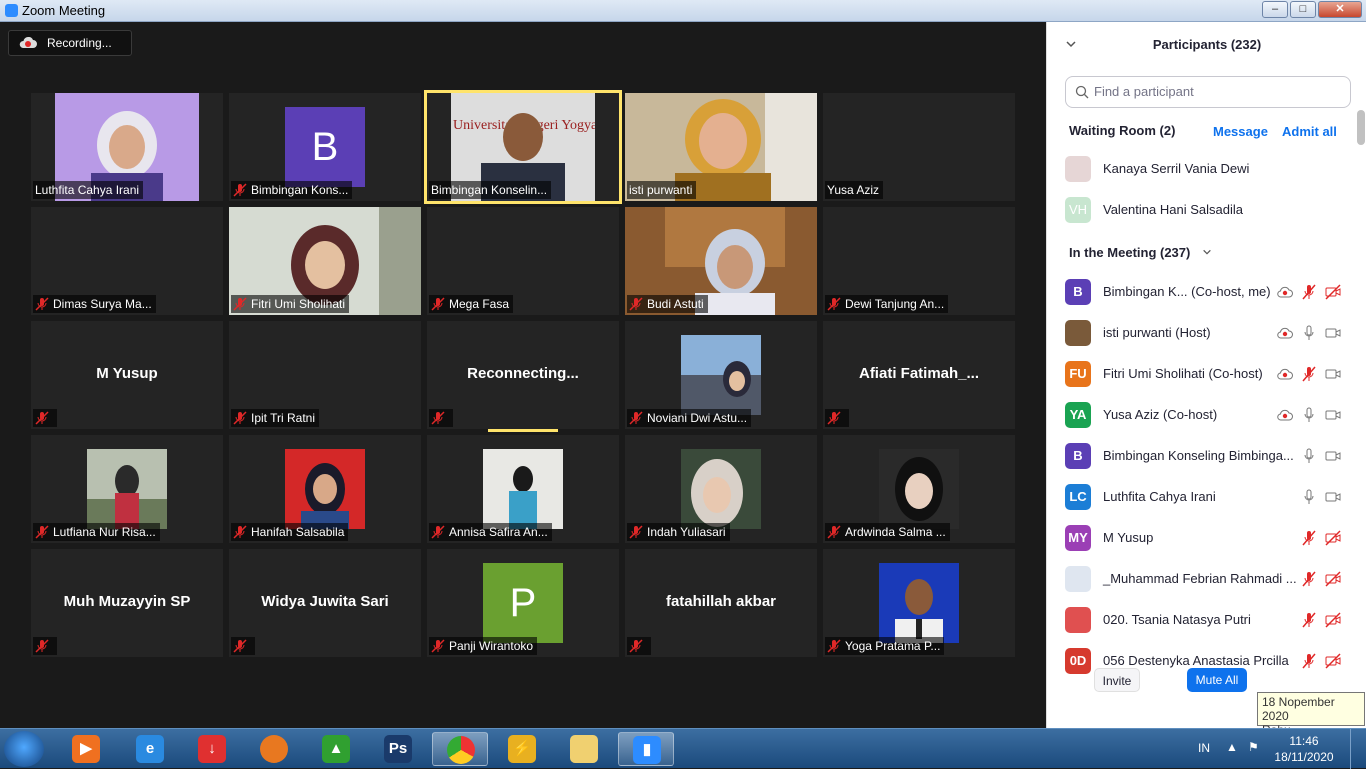  I want to click on participant-row: LC Luthfita Cahya Irani, so click(1211, 497).